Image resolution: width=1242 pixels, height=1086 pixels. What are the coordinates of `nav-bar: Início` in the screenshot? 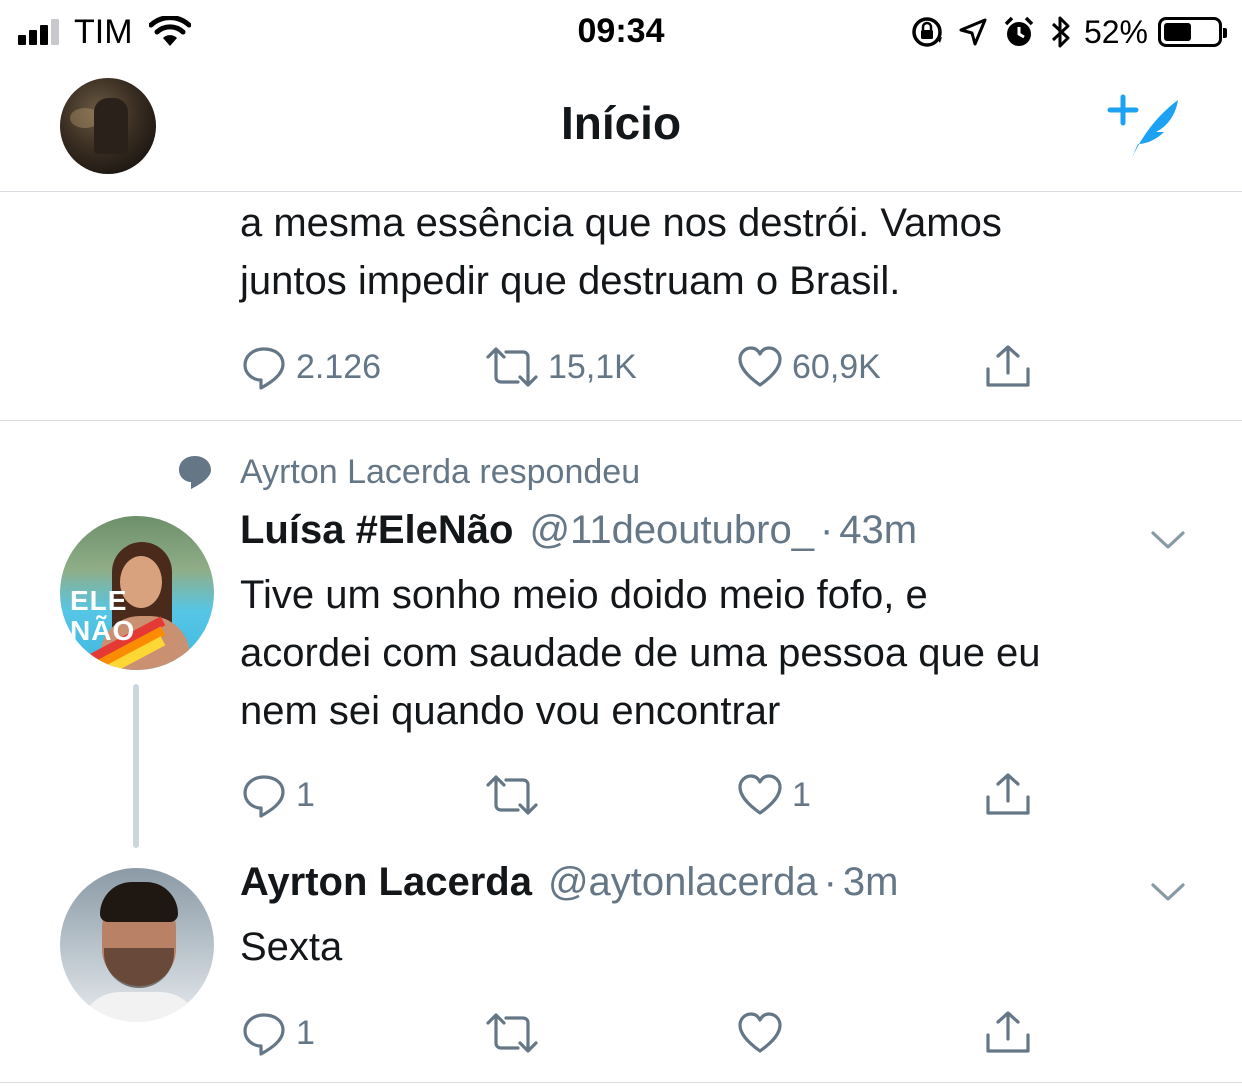 It's located at (621, 128).